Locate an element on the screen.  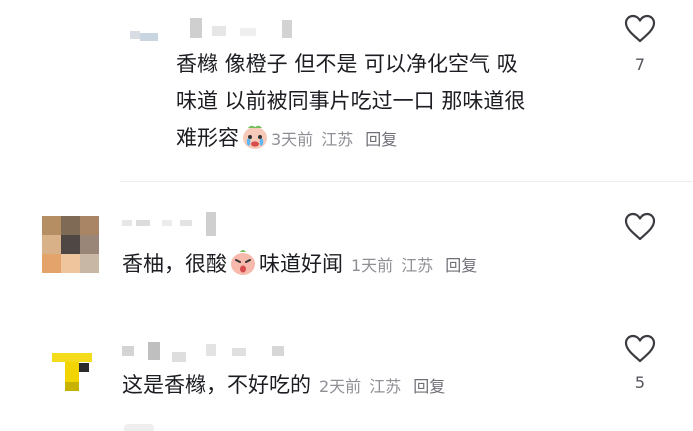
comment-time: 1天前 is located at coordinates (372, 265).